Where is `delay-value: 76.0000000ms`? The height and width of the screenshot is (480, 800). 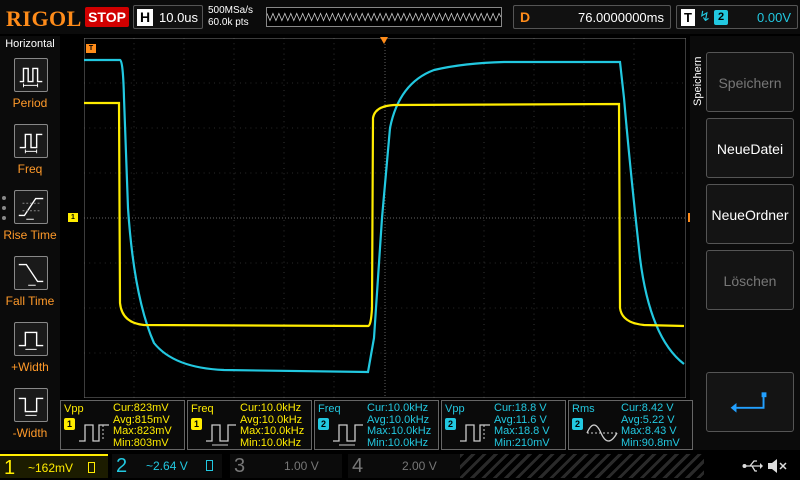
delay-value: 76.0000000ms is located at coordinates (620, 17).